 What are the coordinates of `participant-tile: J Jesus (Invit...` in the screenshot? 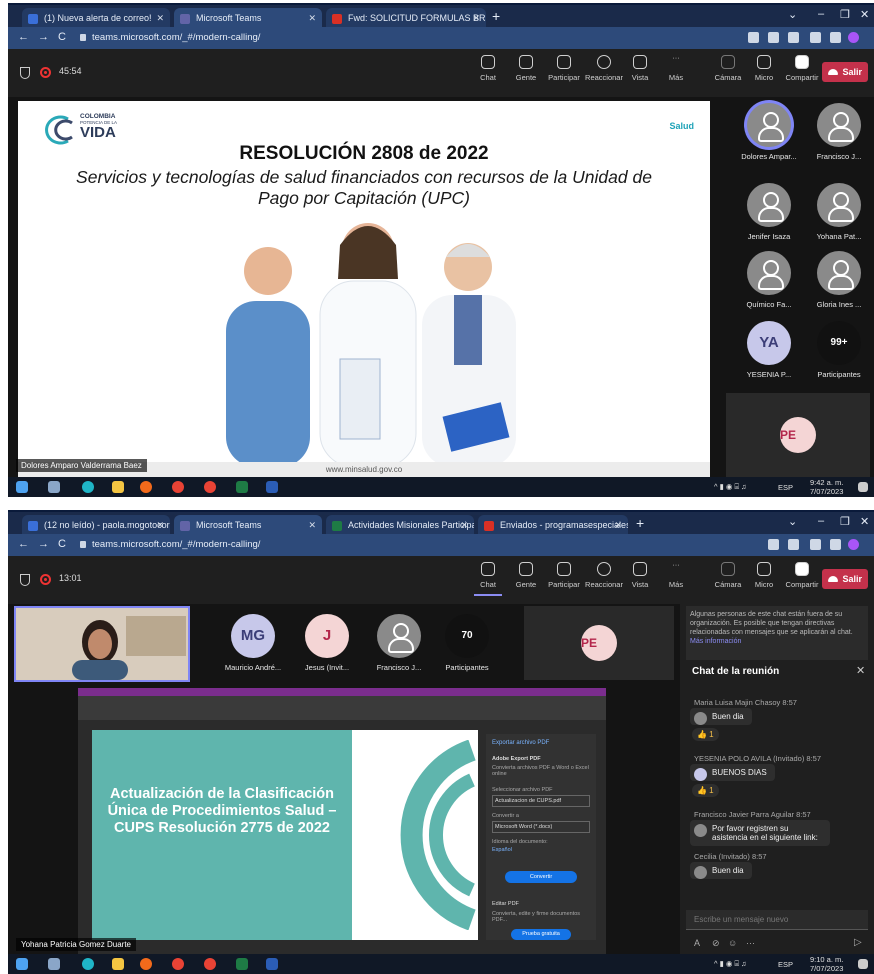 It's located at (327, 646).